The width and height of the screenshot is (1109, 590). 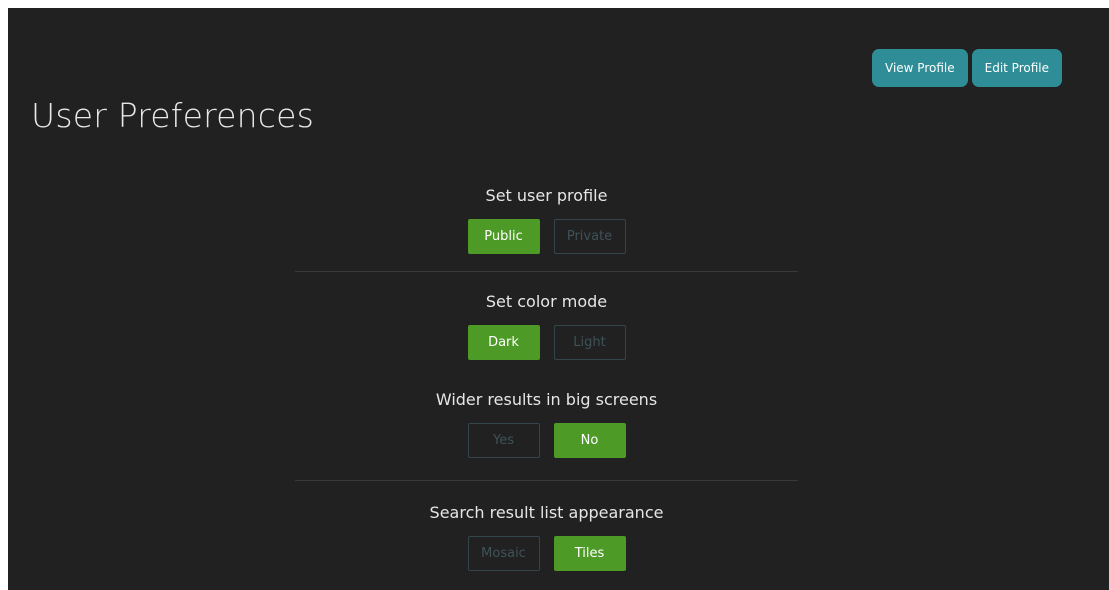 What do you see at coordinates (589, 440) in the screenshot?
I see `wider-no-button: No` at bounding box center [589, 440].